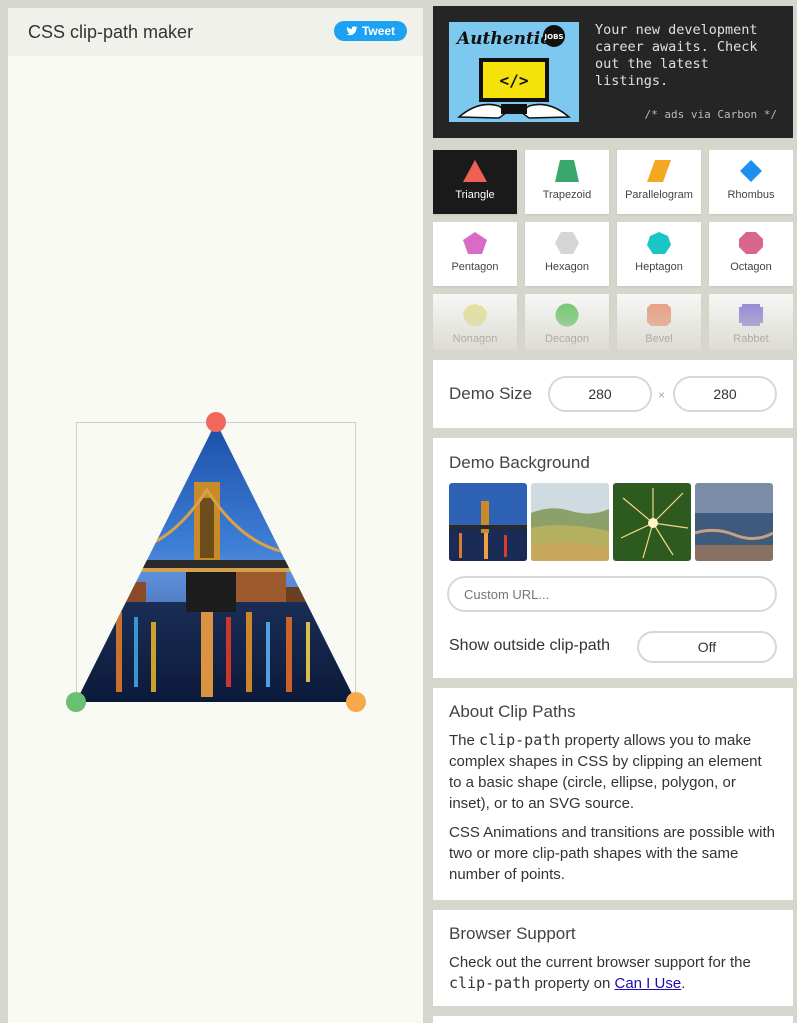 This screenshot has height=1023, width=797. What do you see at coordinates (751, 171) in the screenshot?
I see `rhombus-icon` at bounding box center [751, 171].